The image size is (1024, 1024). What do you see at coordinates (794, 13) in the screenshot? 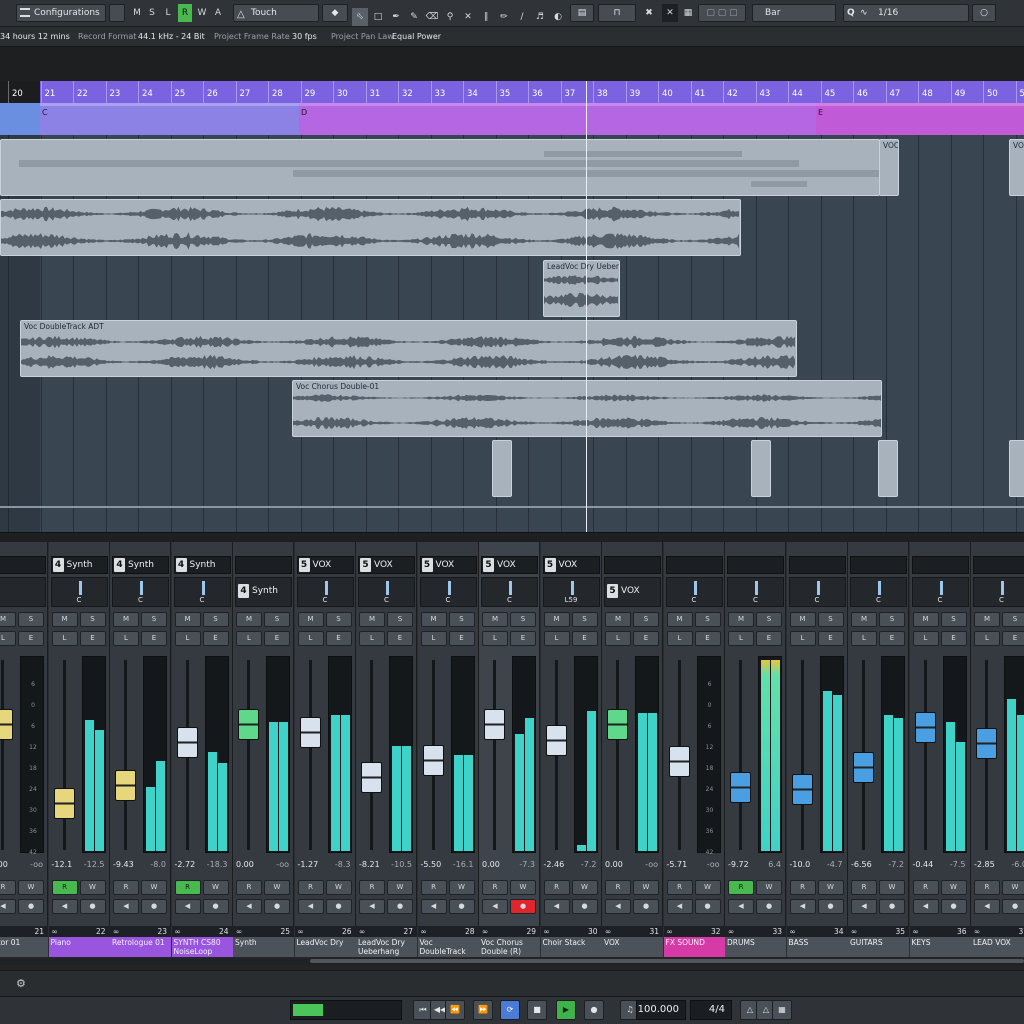
I see `grid-type-select: Bar` at bounding box center [794, 13].